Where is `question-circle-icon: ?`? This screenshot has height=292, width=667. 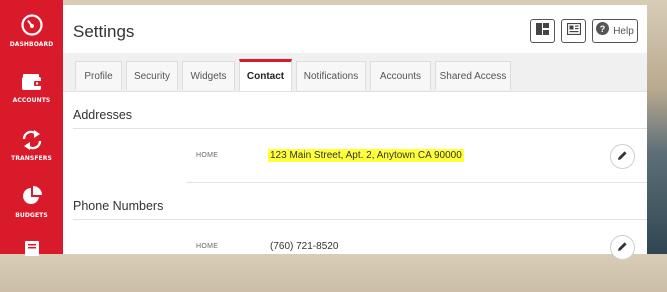
question-circle-icon: ? is located at coordinates (603, 31).